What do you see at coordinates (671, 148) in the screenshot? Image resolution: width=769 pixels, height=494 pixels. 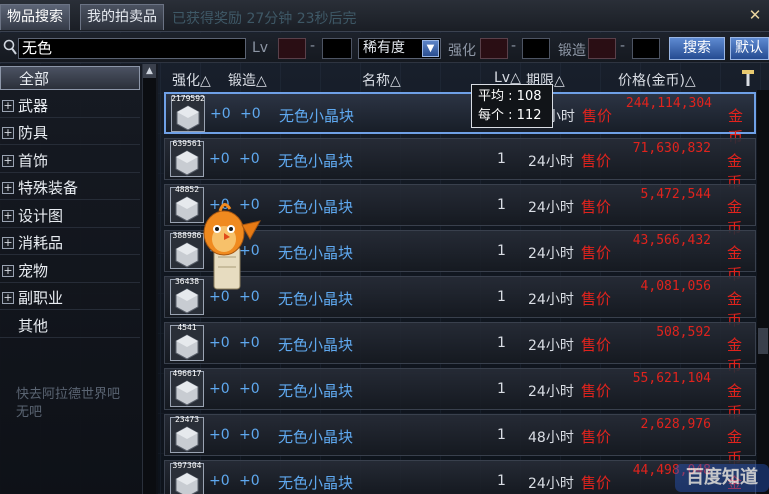 I see `price-value: 71,630,832` at bounding box center [671, 148].